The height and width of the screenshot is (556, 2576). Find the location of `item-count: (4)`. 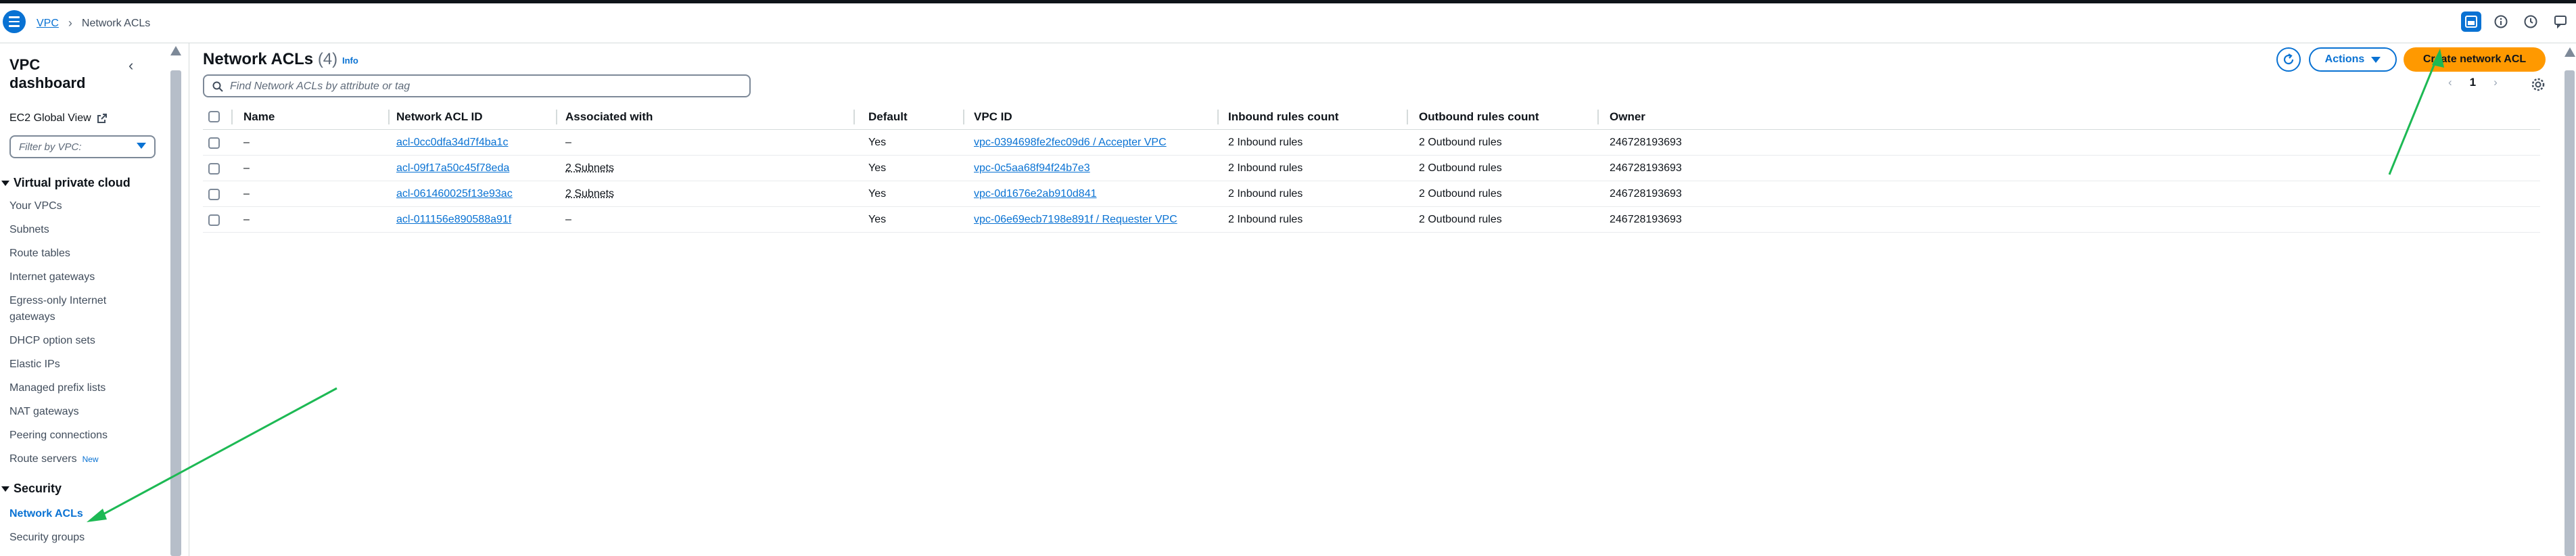

item-count: (4) is located at coordinates (327, 59).